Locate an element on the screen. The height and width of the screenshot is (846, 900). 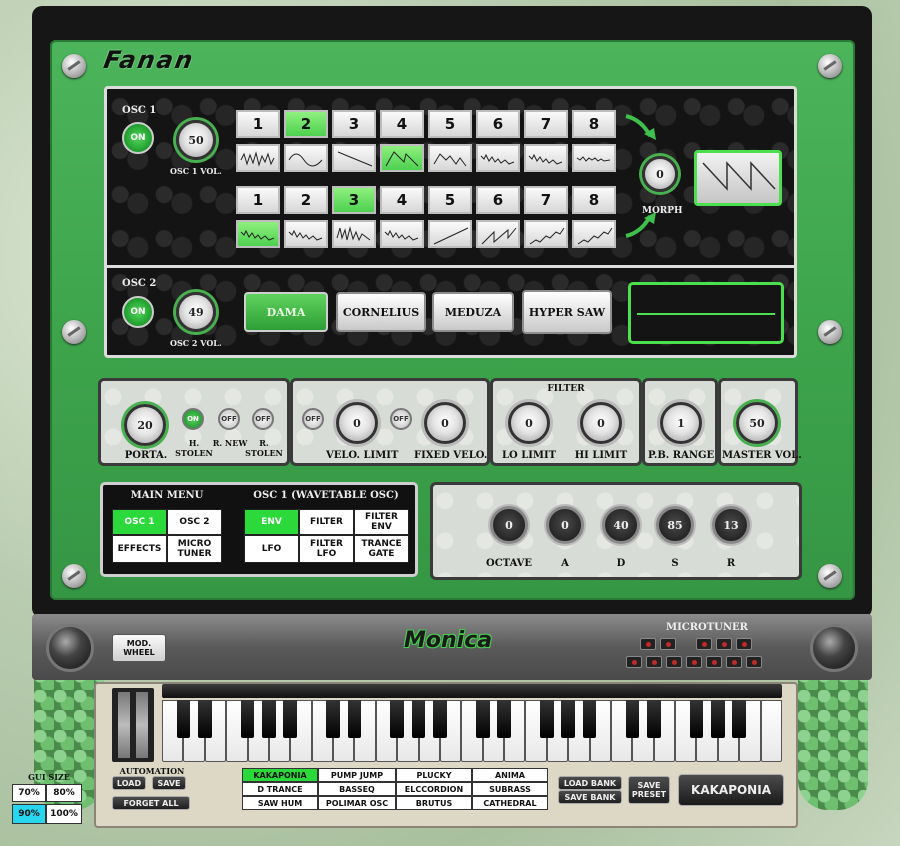
preset-item: BRUTUS is located at coordinates (434, 803).